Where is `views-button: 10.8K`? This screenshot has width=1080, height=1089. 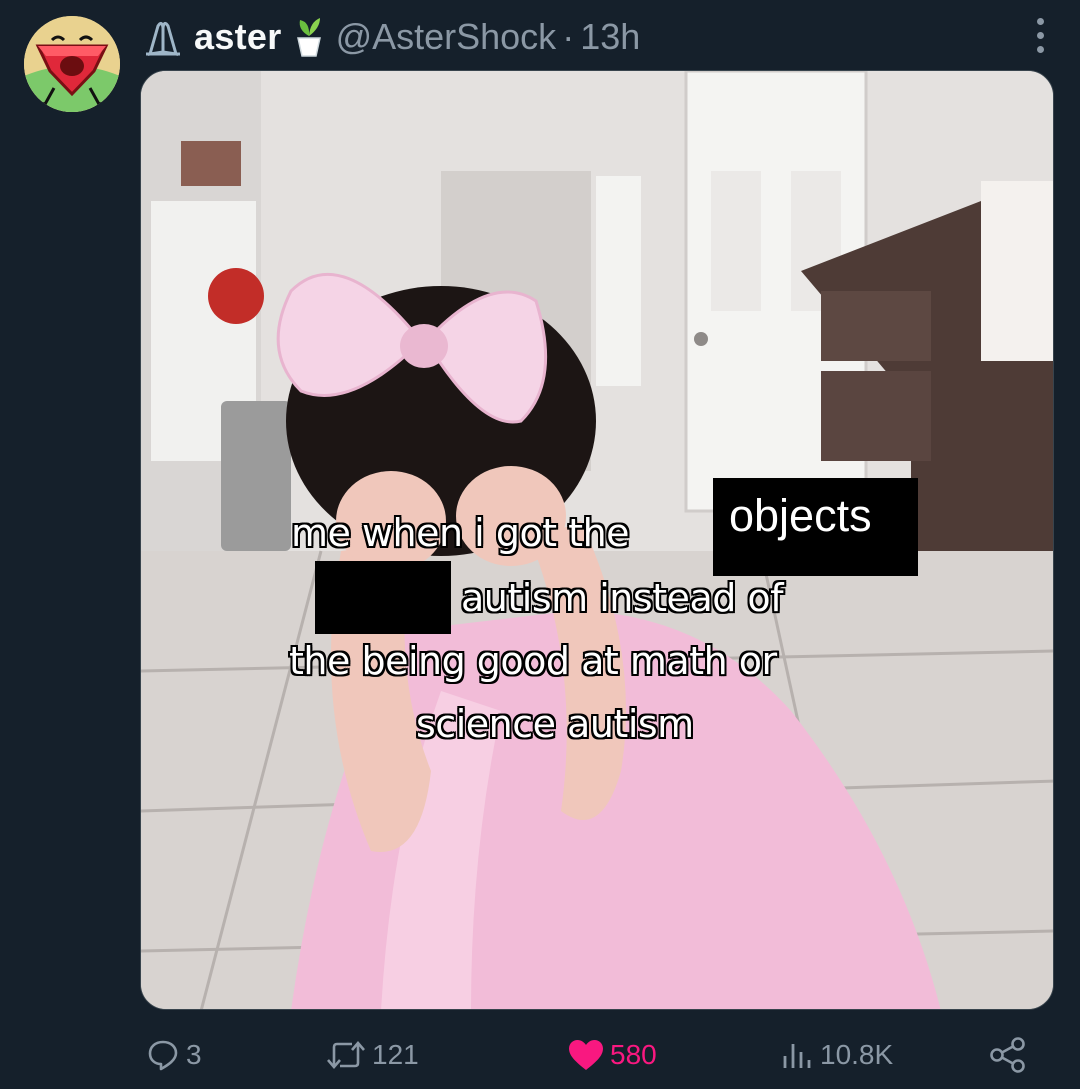
views-button: 10.8K is located at coordinates (836, 1055).